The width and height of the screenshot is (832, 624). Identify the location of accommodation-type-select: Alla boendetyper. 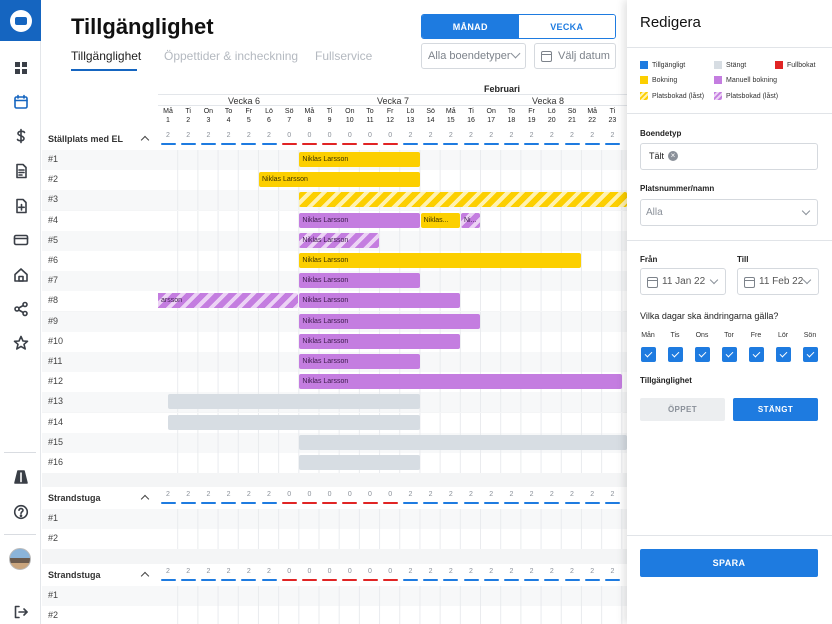
(473, 56).